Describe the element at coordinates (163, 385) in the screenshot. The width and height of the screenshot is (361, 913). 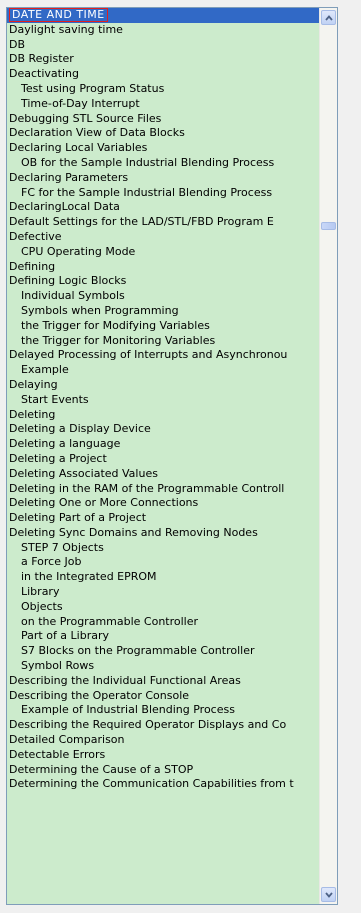
I see `index-entry: Delaying` at that location.